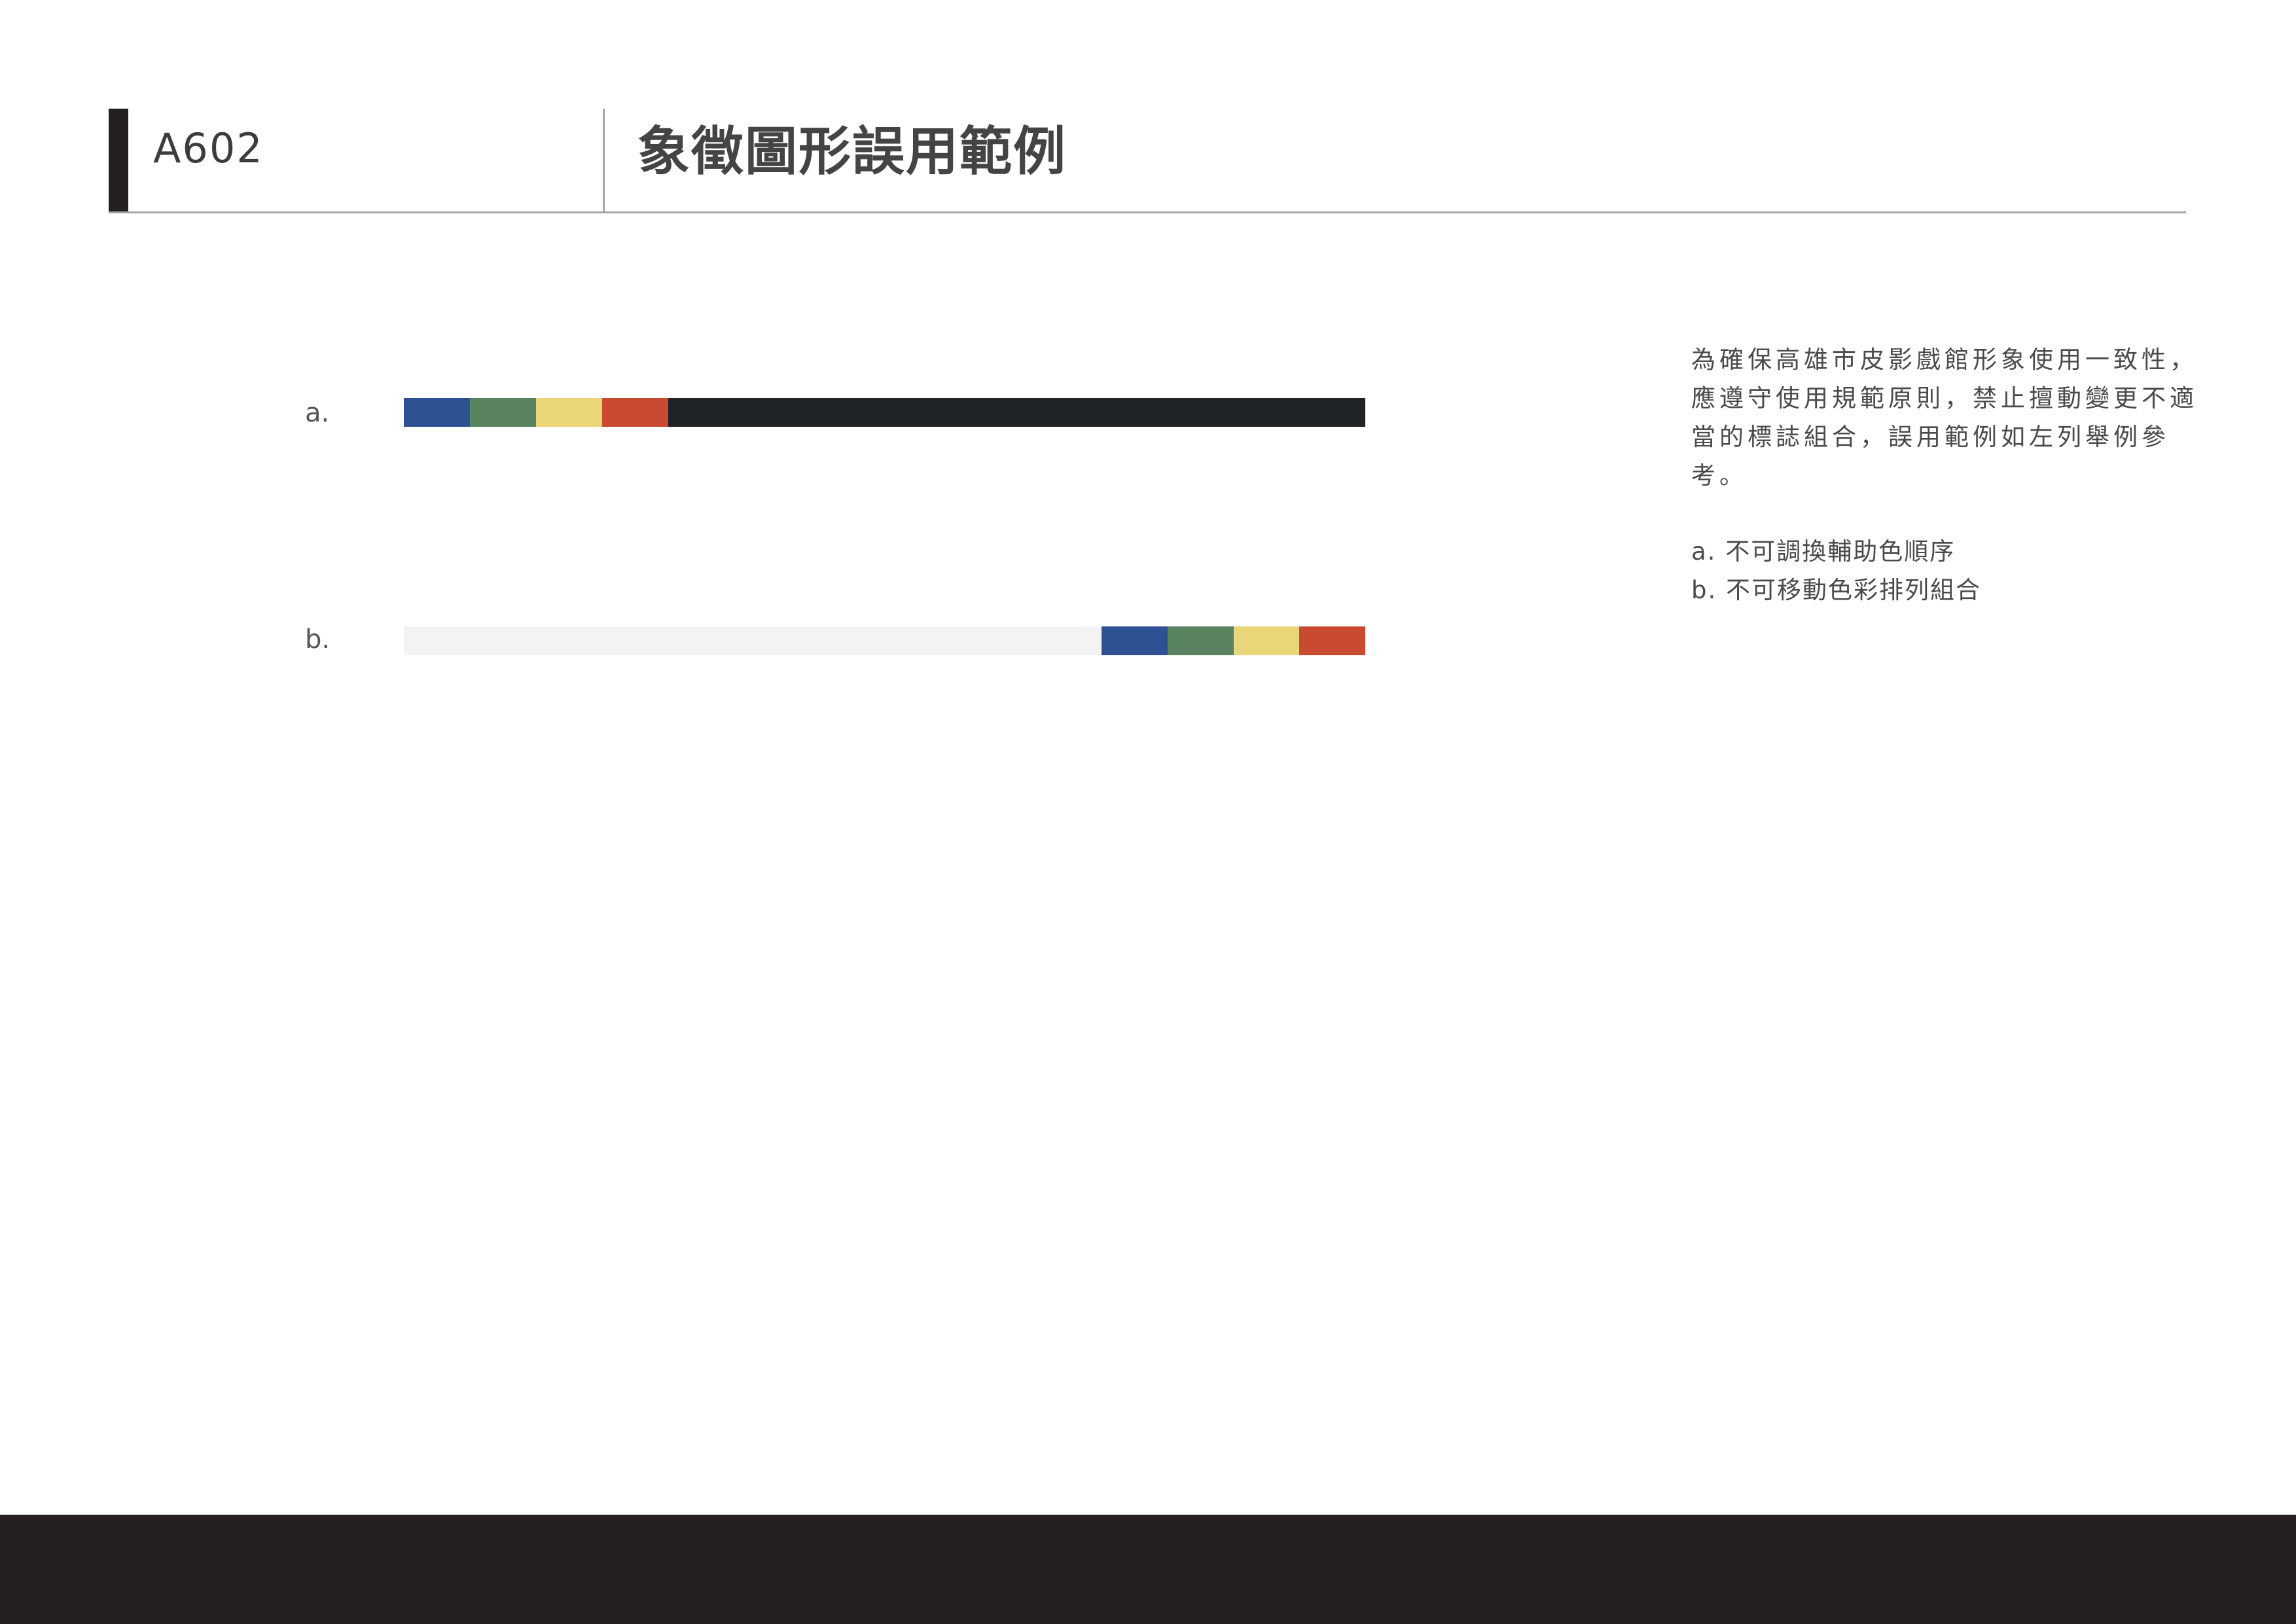 Image resolution: width=2296 pixels, height=1624 pixels. What do you see at coordinates (1135, 640) in the screenshot?
I see `example-b-blue-segment` at bounding box center [1135, 640].